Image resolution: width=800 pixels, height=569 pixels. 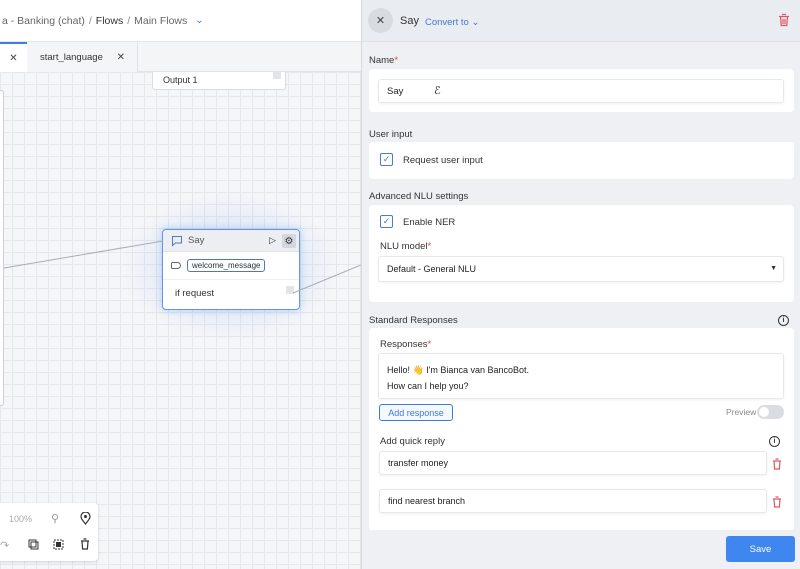 I want to click on panel-title: Say, so click(x=409, y=21).